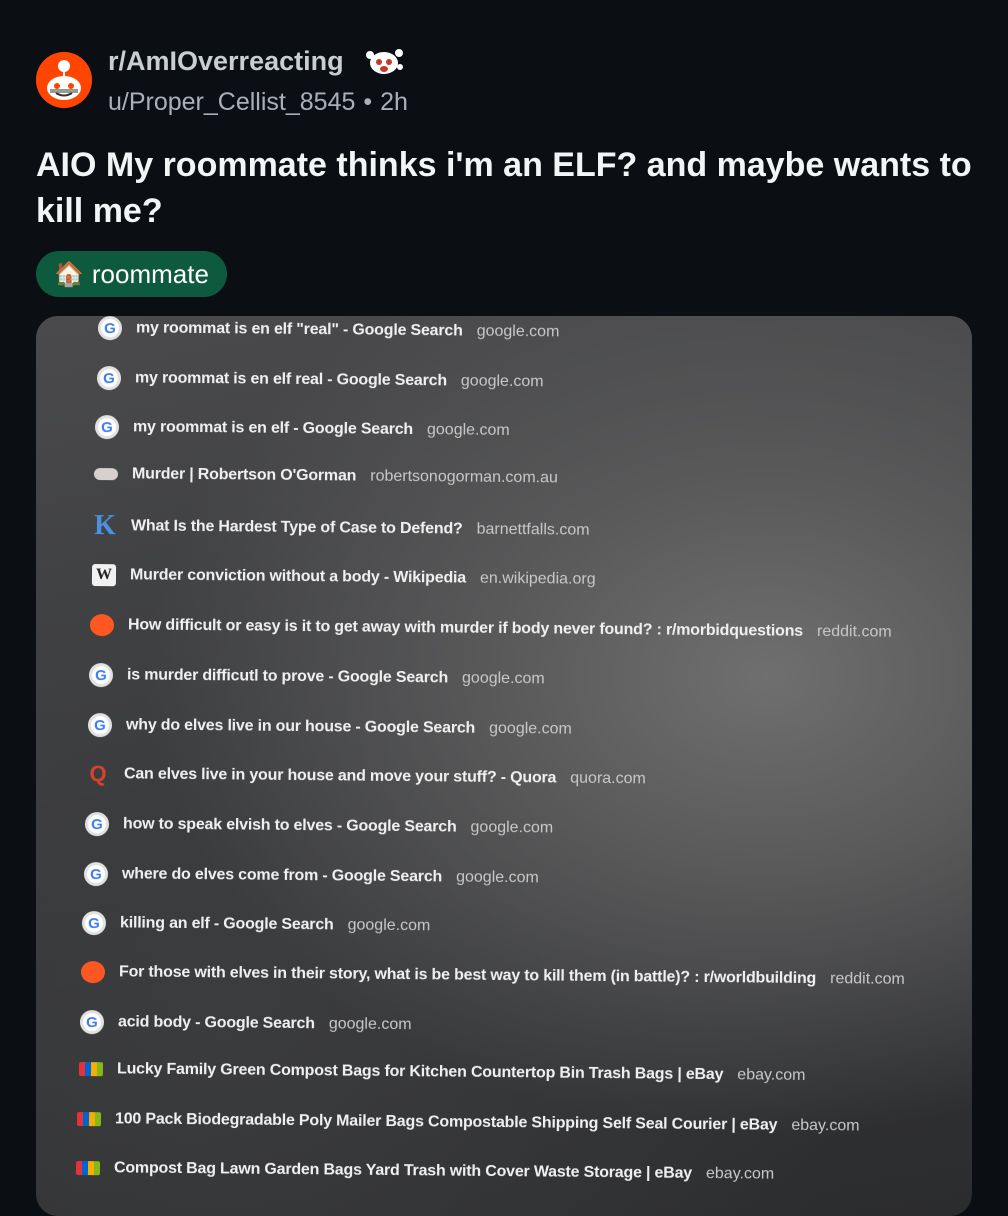 The width and height of the screenshot is (1008, 1216). Describe the element at coordinates (533, 530) in the screenshot. I see `history-domain: barnettfalls.com` at that location.